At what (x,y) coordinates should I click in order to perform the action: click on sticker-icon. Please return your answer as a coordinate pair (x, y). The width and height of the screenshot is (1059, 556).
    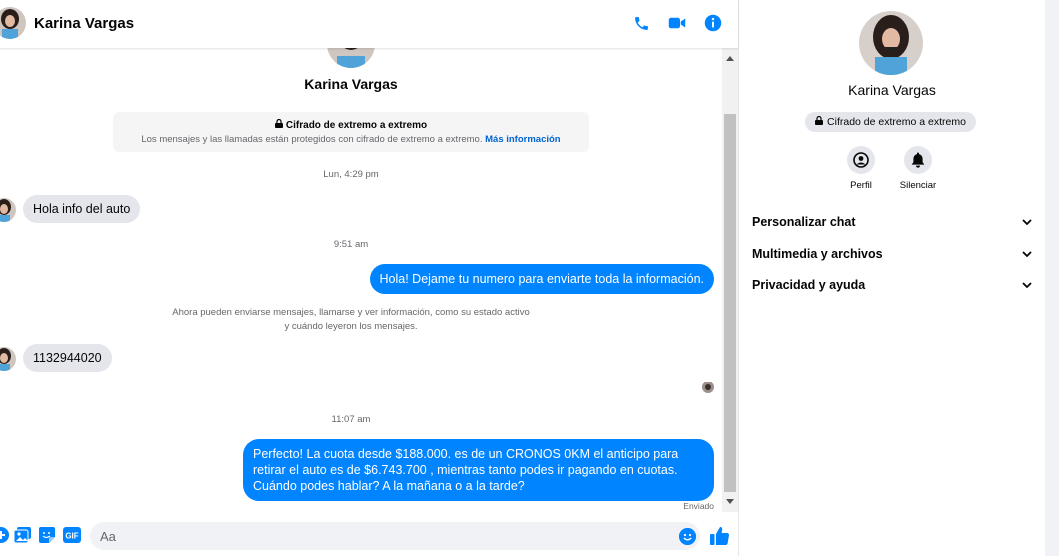
    Looking at the image, I should click on (47, 535).